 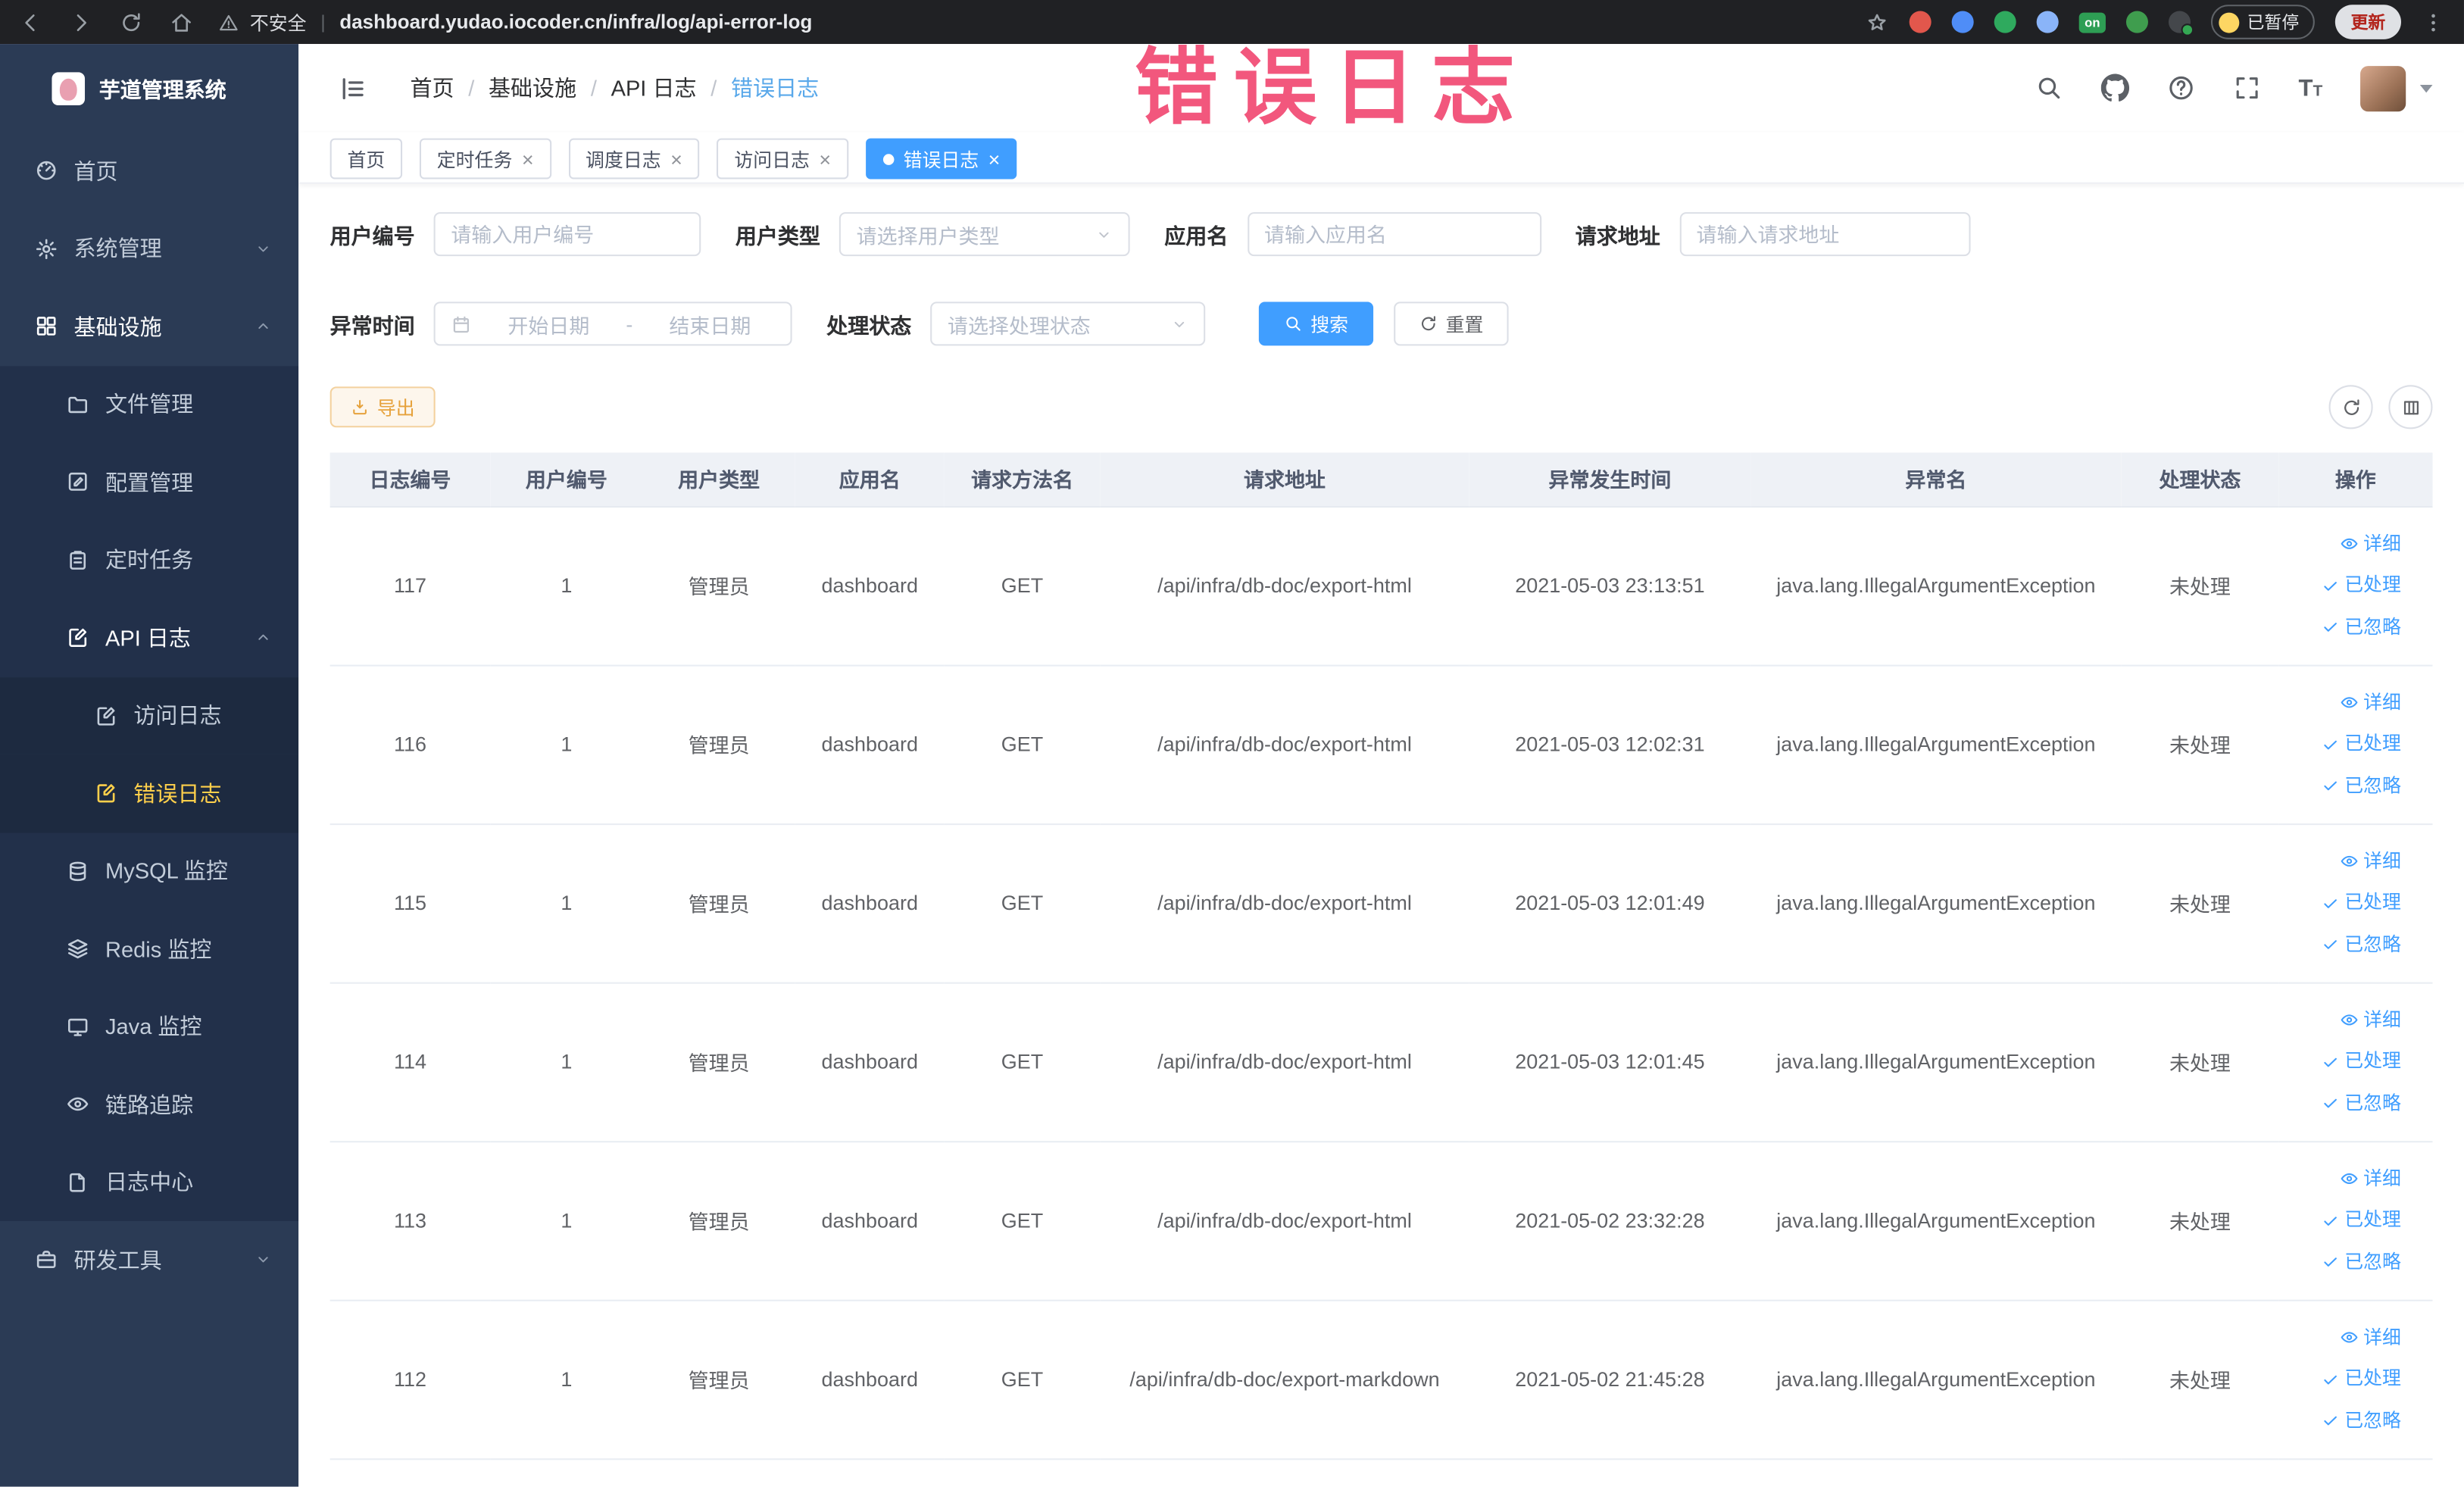 I want to click on sidebar-item-4: 配置管理, so click(x=149, y=482).